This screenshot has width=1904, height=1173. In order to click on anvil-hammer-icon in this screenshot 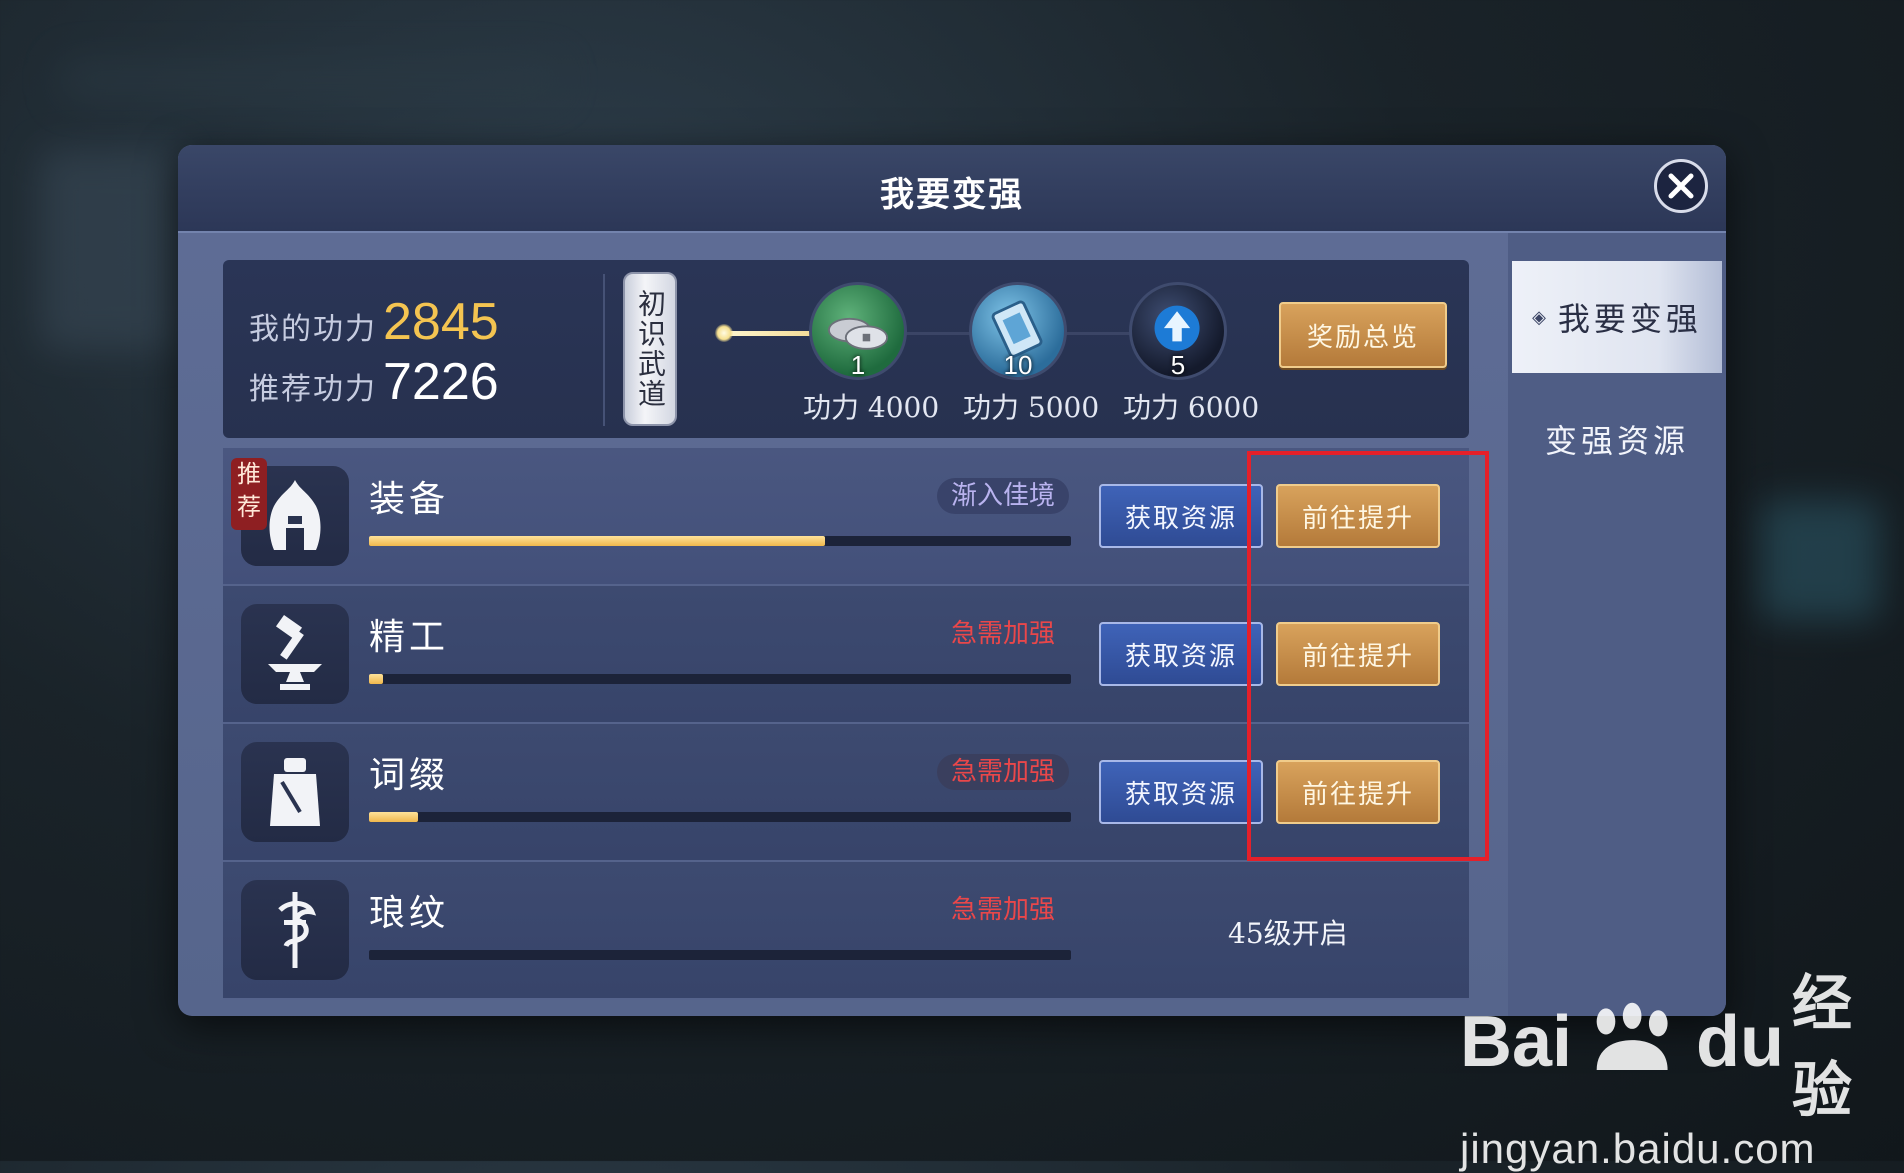, I will do `click(295, 654)`.